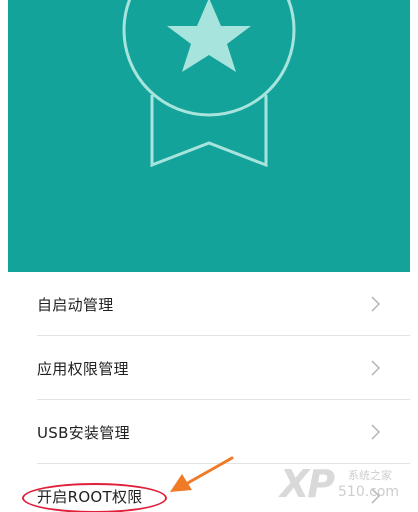 This screenshot has height=512, width=418. What do you see at coordinates (202, 474) in the screenshot?
I see `pointer-arrow-icon` at bounding box center [202, 474].